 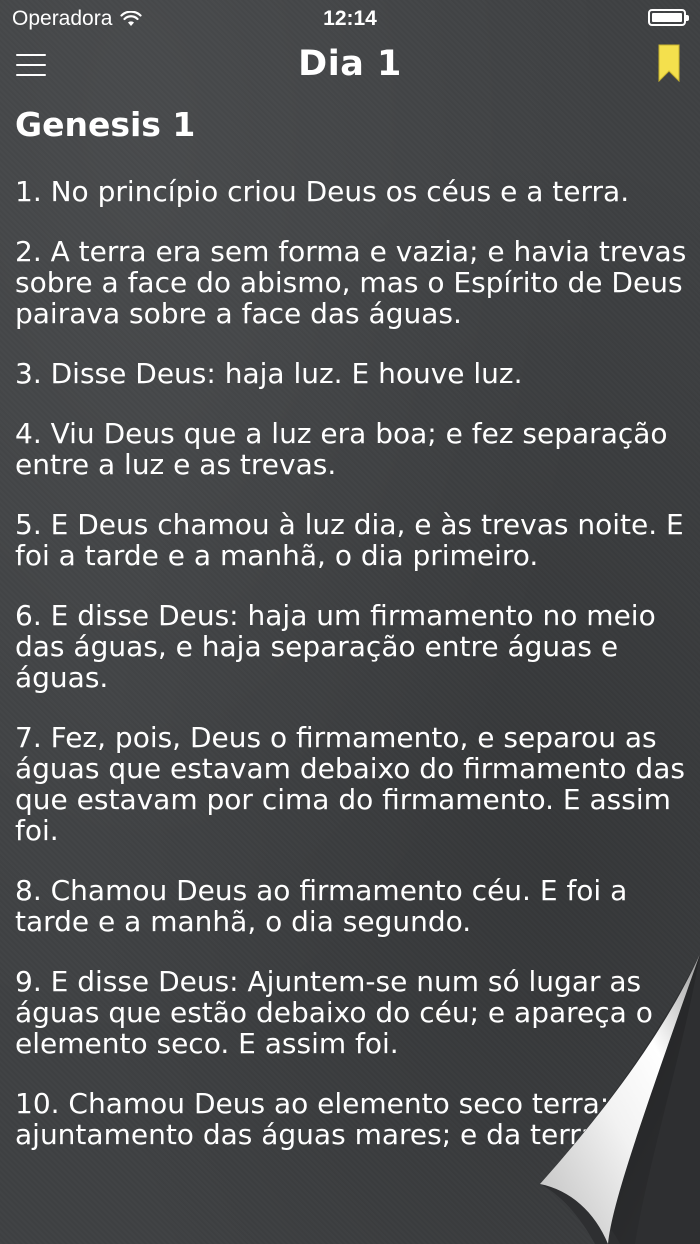 What do you see at coordinates (669, 63) in the screenshot?
I see `bookmark-icon` at bounding box center [669, 63].